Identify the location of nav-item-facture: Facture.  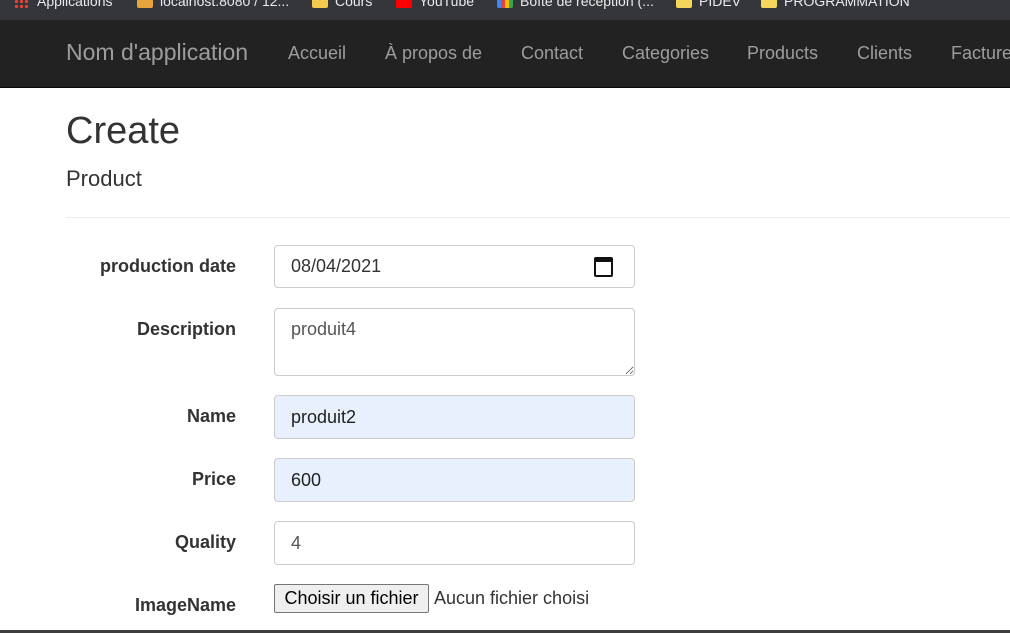
(980, 53).